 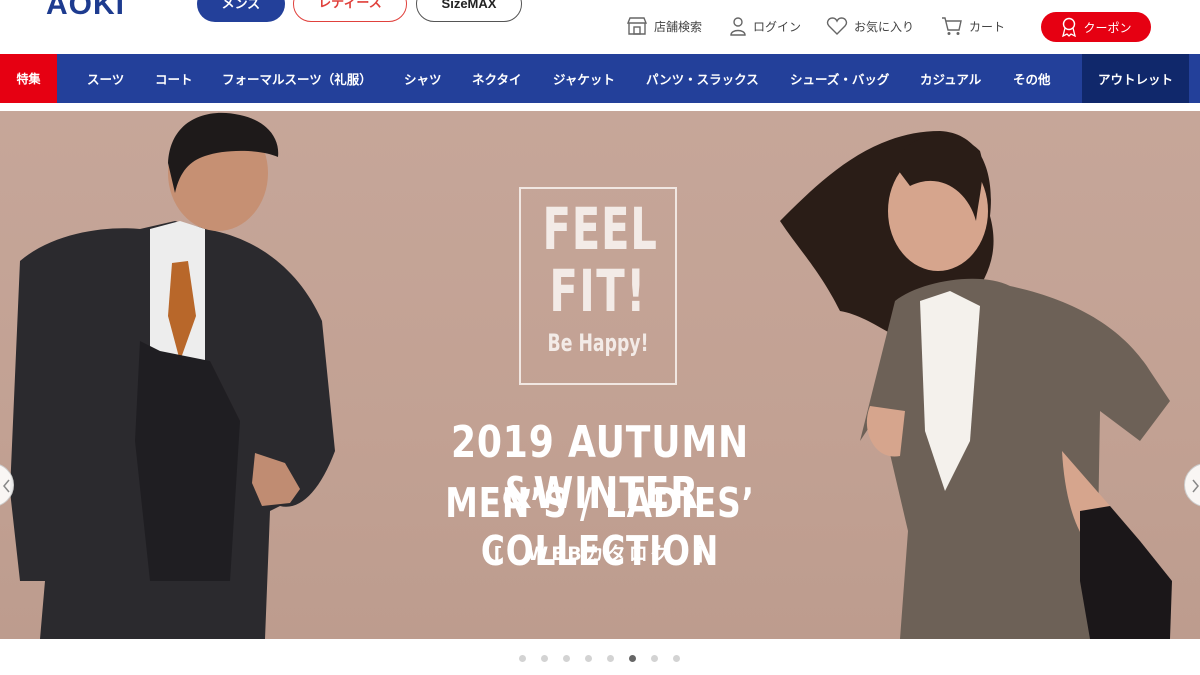 I want to click on ribbon-icon, so click(x=1069, y=27).